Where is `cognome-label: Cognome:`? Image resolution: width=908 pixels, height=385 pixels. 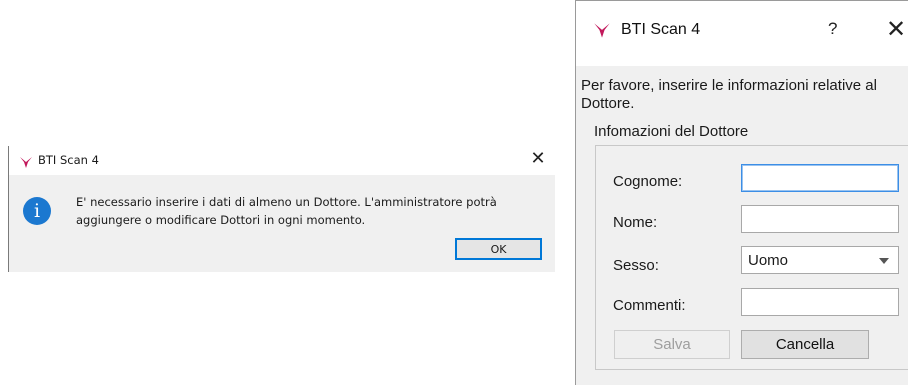
cognome-label: Cognome: is located at coordinates (648, 181).